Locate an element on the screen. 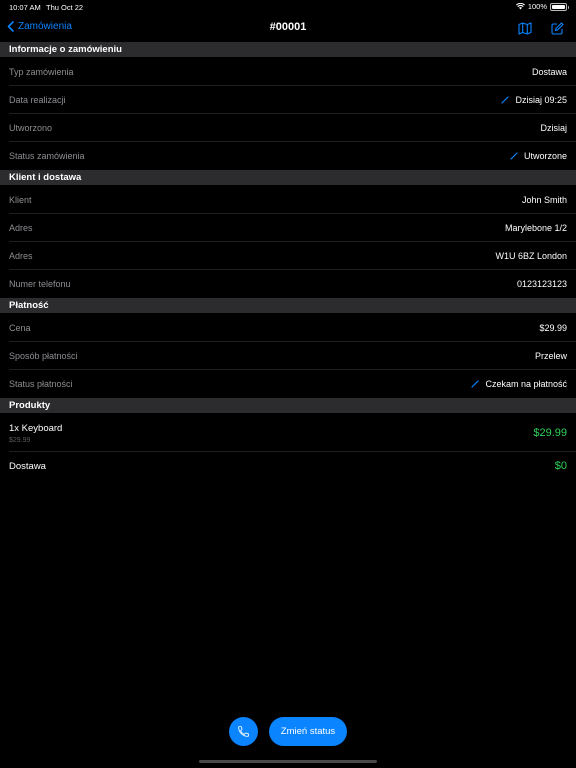 This screenshot has height=768, width=576. product-unit-price: $29.99 is located at coordinates (20, 440).